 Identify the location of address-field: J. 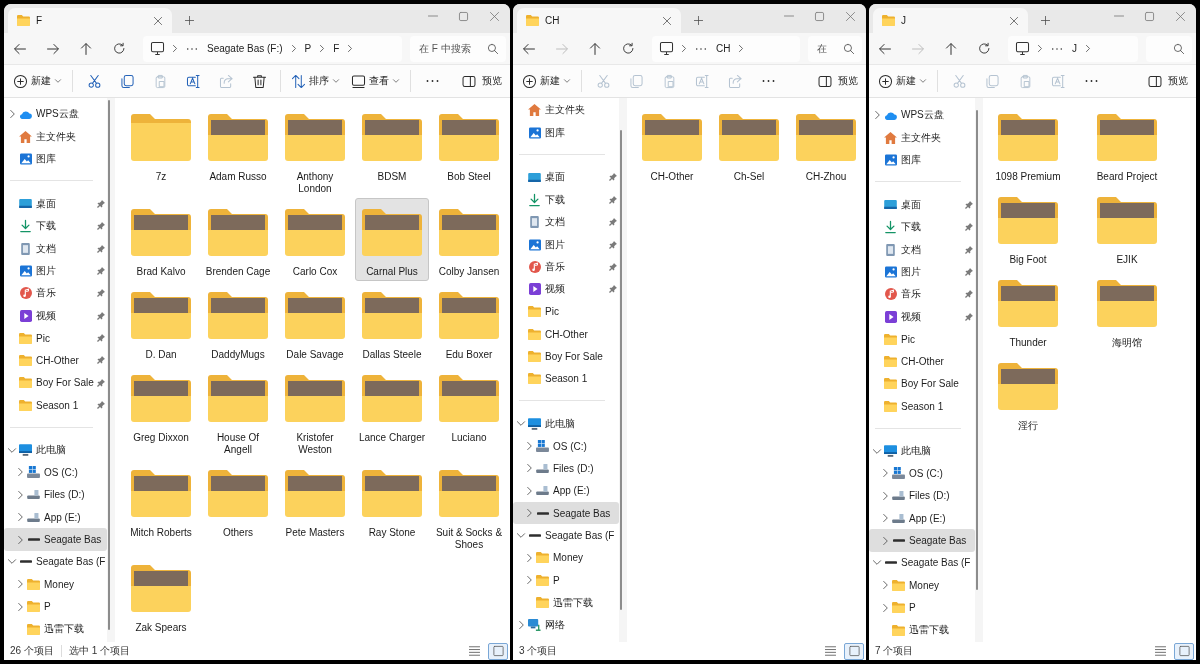
(1073, 48).